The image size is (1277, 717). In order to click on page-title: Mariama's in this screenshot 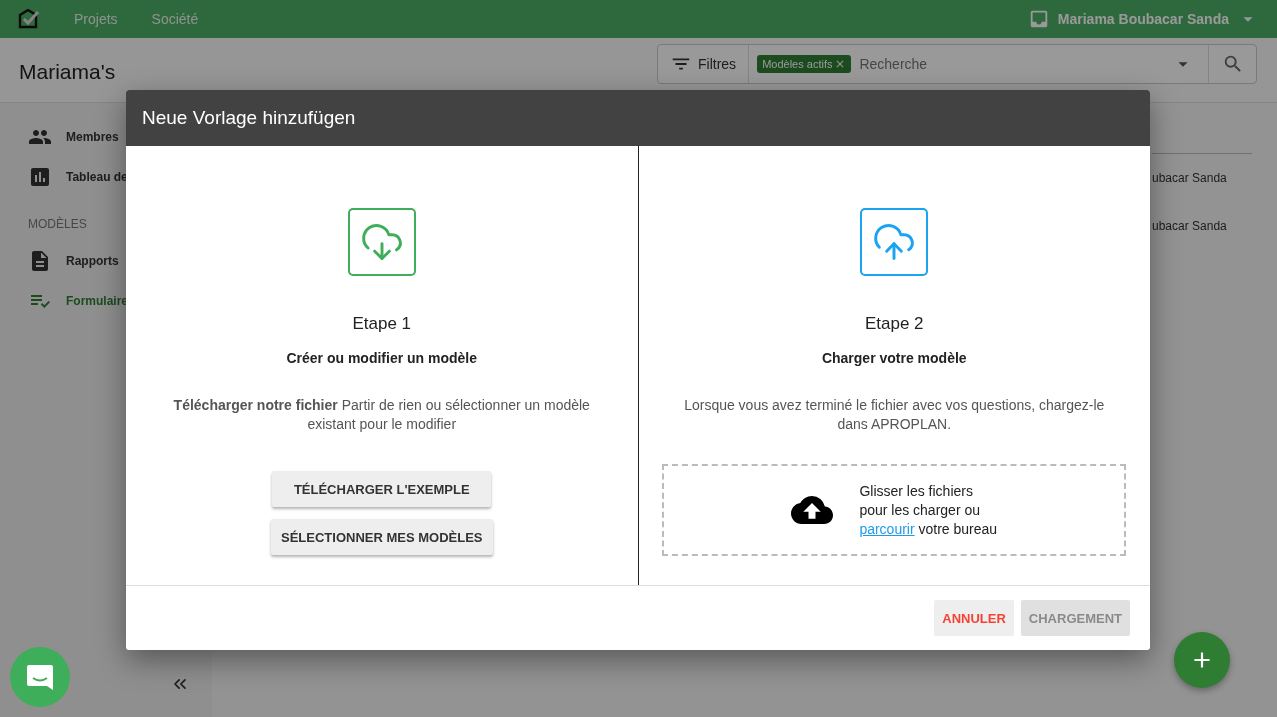, I will do `click(67, 72)`.